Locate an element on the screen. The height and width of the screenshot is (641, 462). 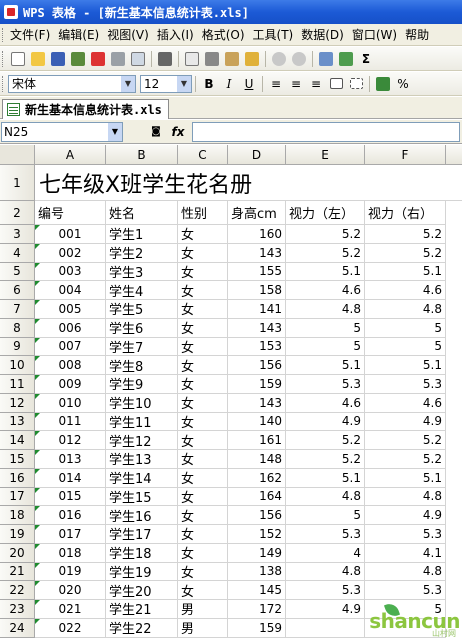
row-header: 14 is located at coordinates (17, 440).